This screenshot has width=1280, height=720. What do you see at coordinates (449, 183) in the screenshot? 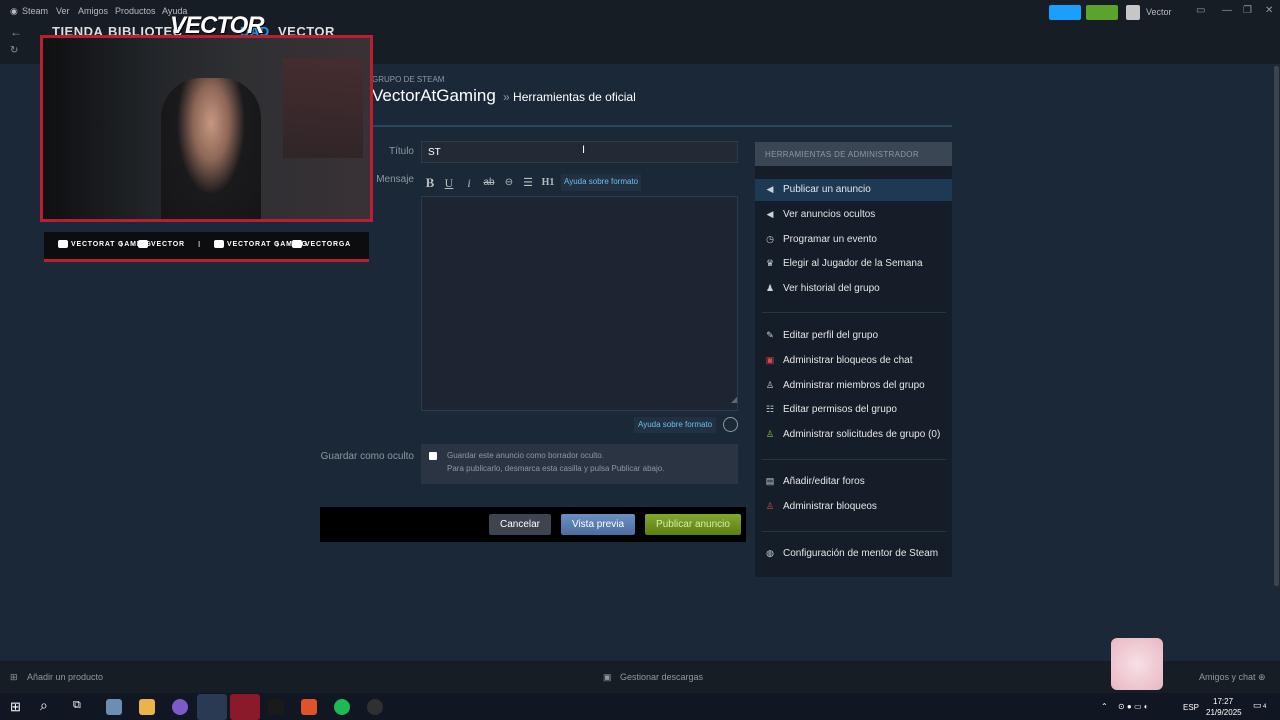
I see `underline-button: U` at bounding box center [449, 183].